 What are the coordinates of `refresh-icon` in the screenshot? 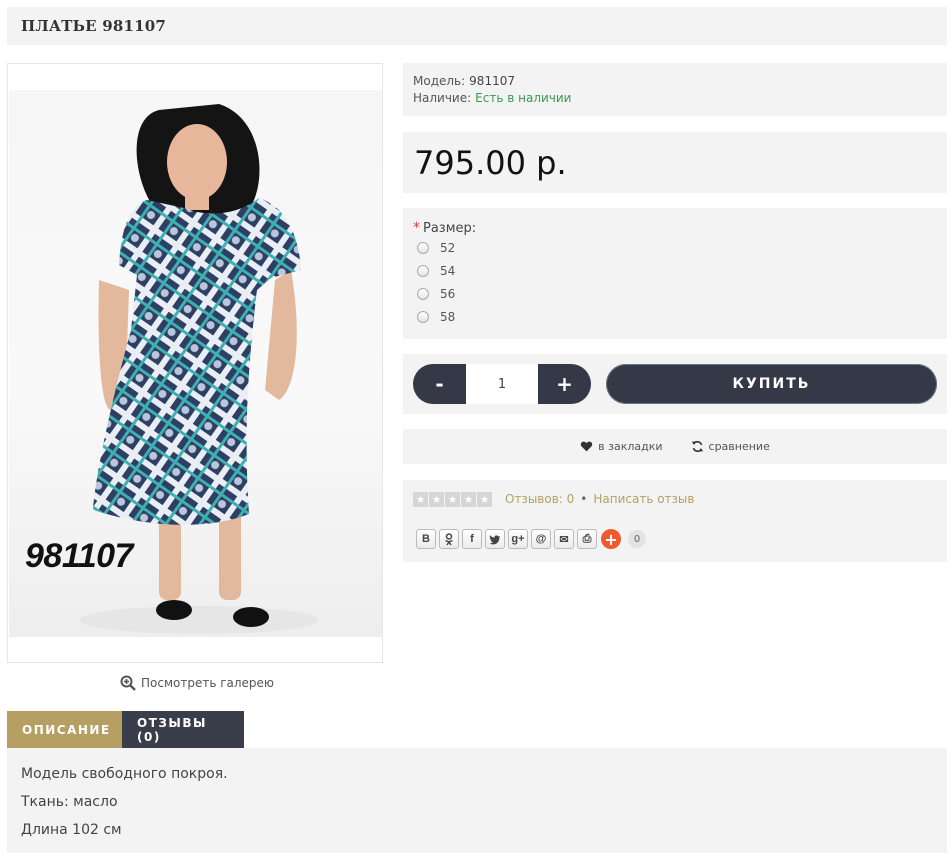 It's located at (697, 446).